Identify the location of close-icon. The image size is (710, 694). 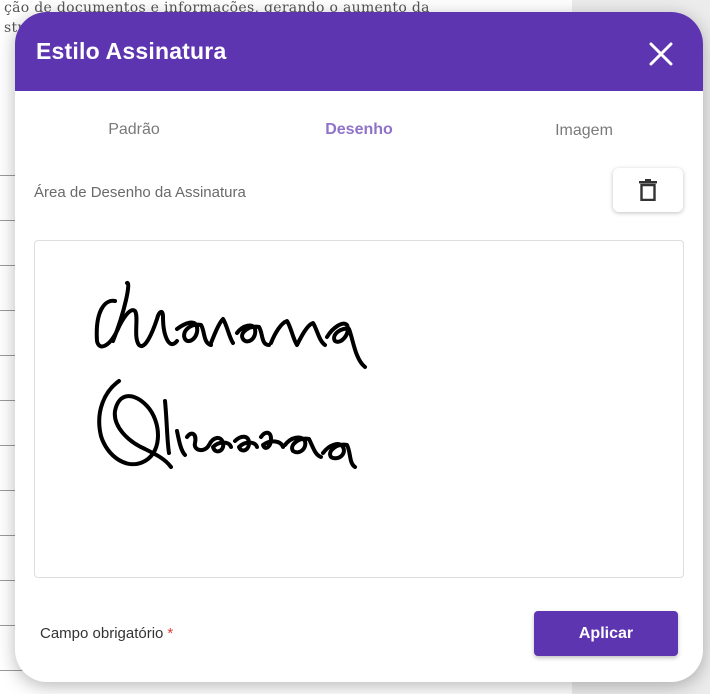
(661, 54).